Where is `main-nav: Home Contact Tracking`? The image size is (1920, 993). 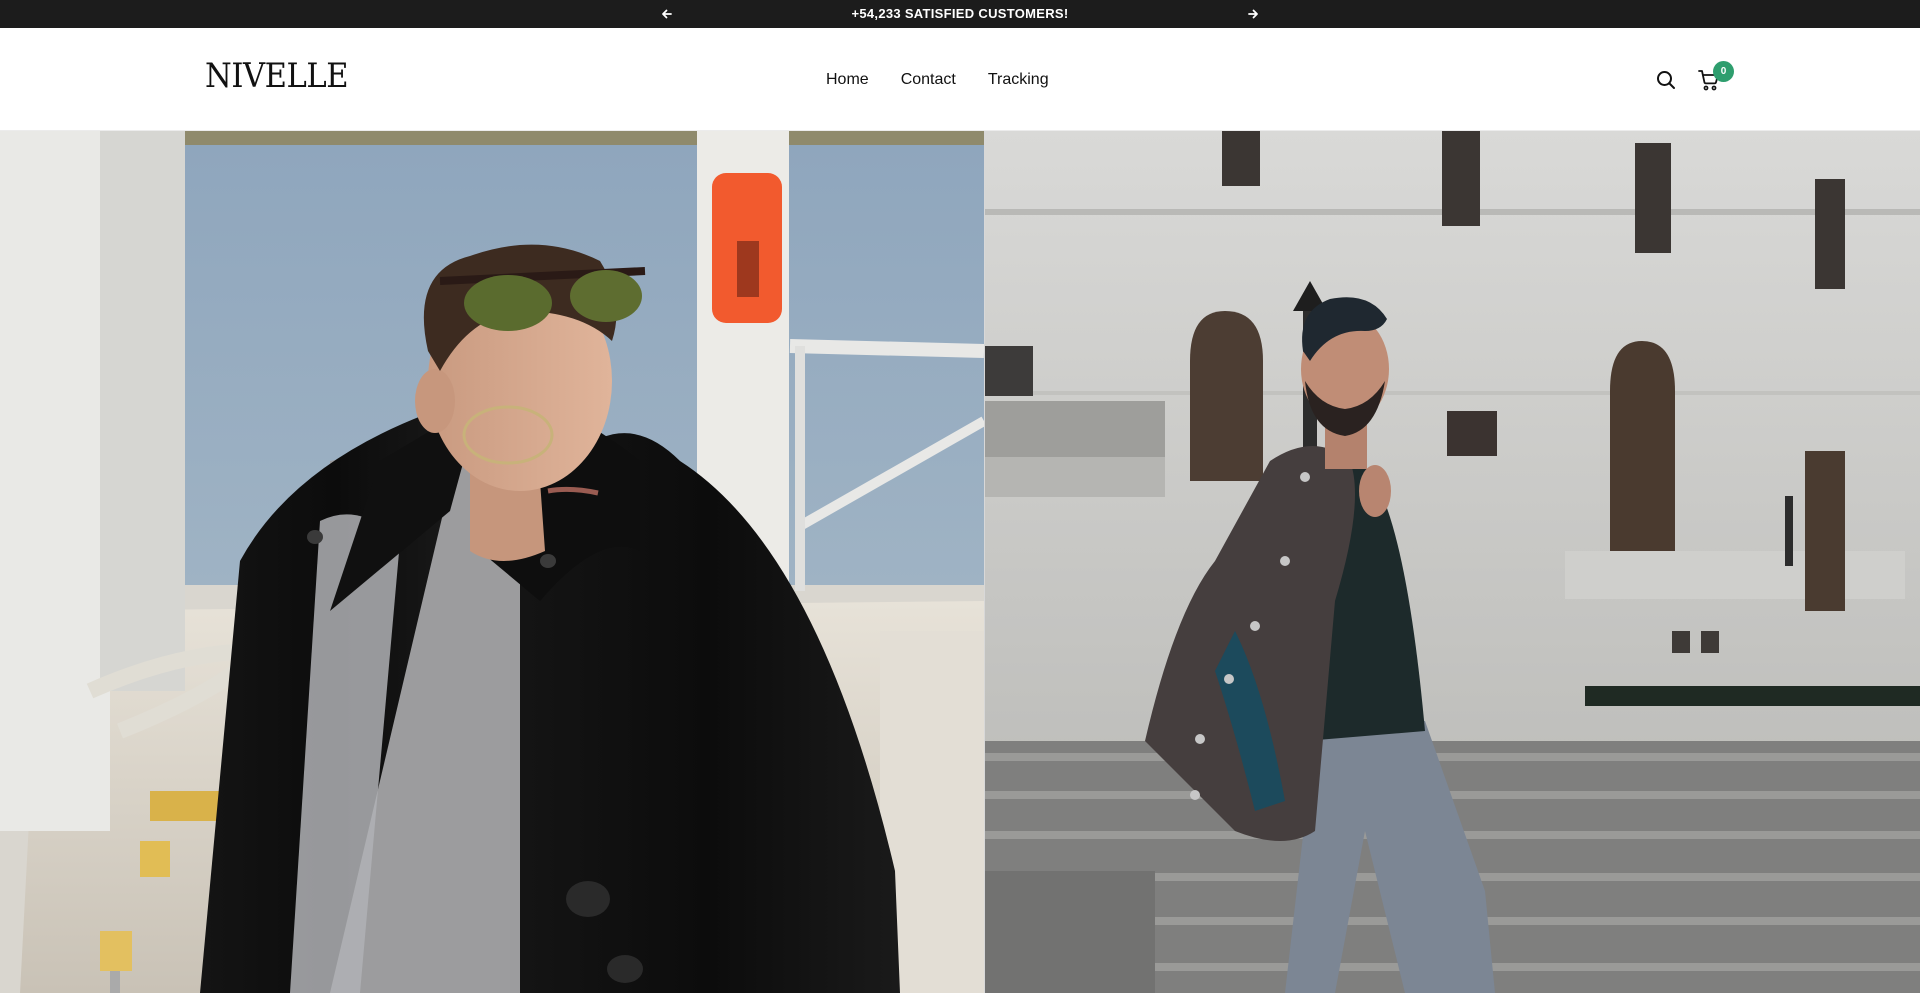
main-nav: Home Contact Tracking is located at coordinates (937, 80).